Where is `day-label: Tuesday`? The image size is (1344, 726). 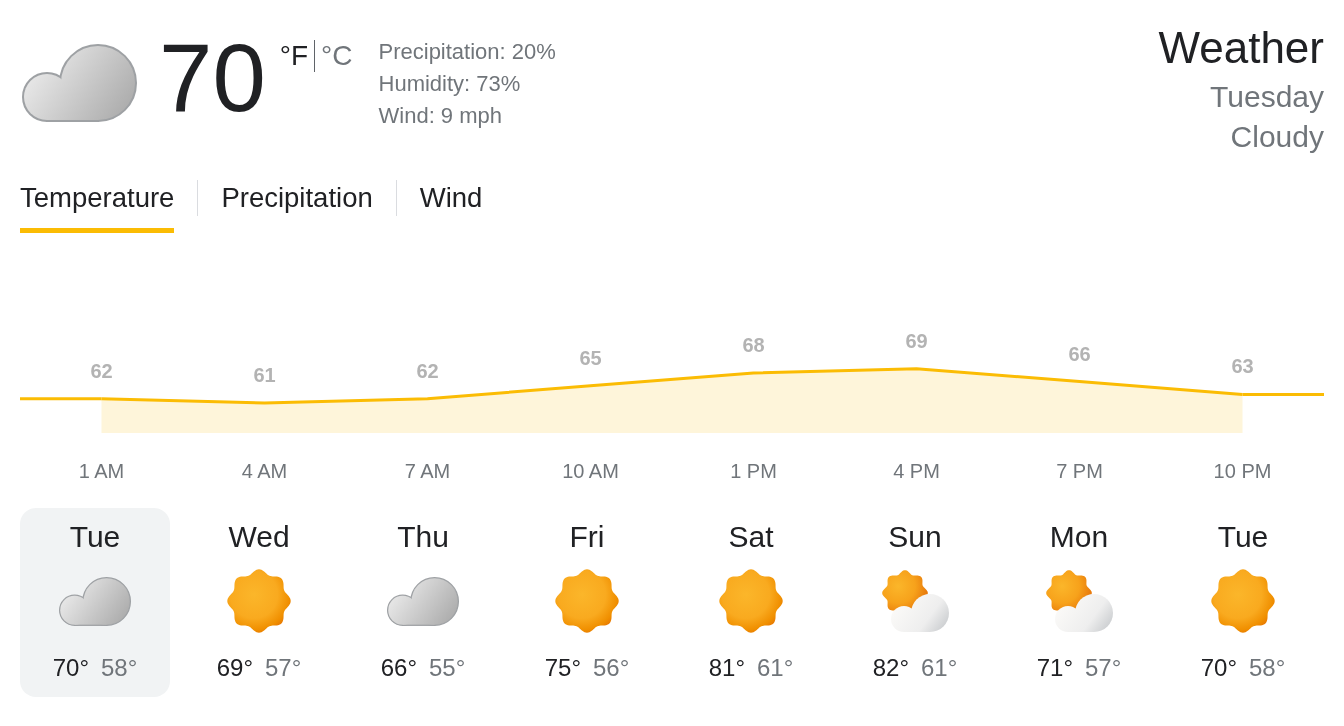
day-label: Tuesday is located at coordinates (1267, 97).